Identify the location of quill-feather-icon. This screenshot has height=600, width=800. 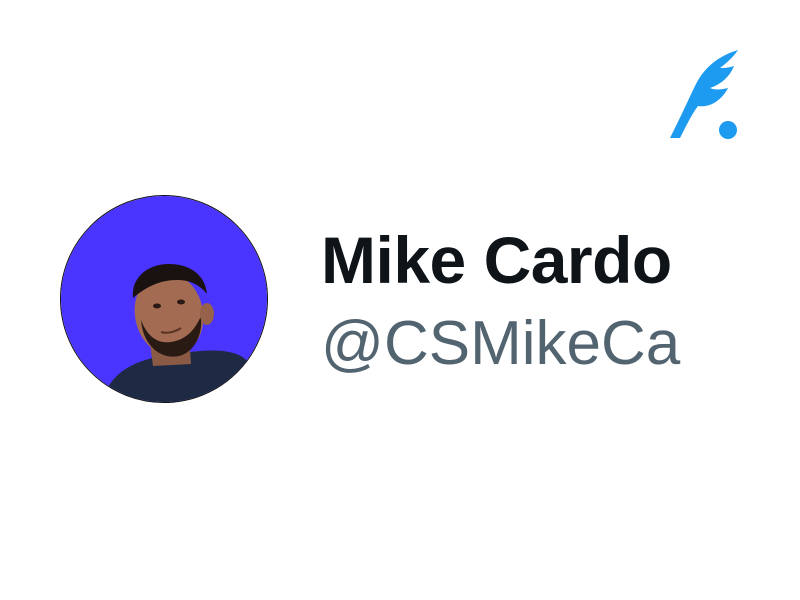
(704, 93).